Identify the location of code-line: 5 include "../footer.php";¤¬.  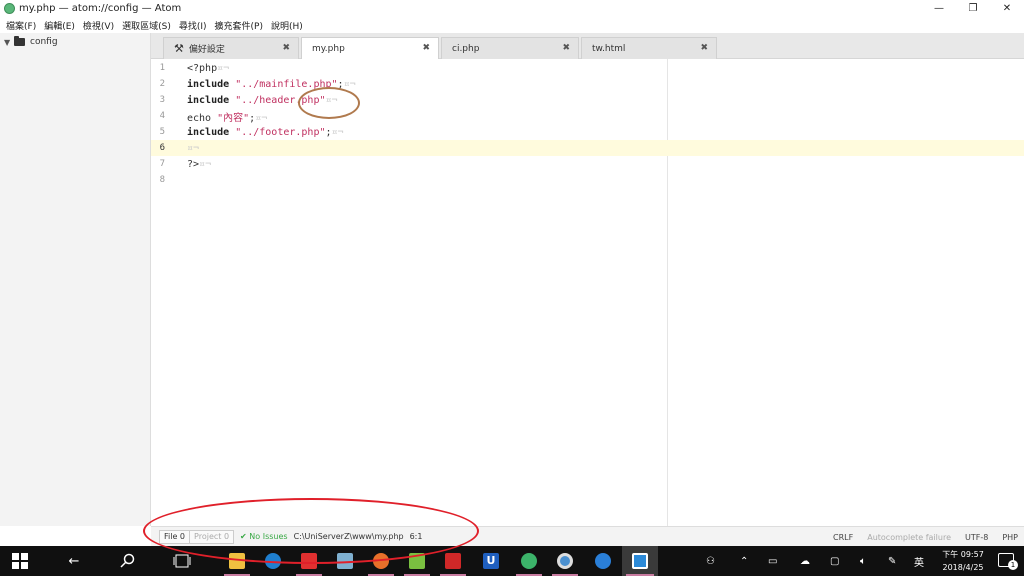
(587, 132).